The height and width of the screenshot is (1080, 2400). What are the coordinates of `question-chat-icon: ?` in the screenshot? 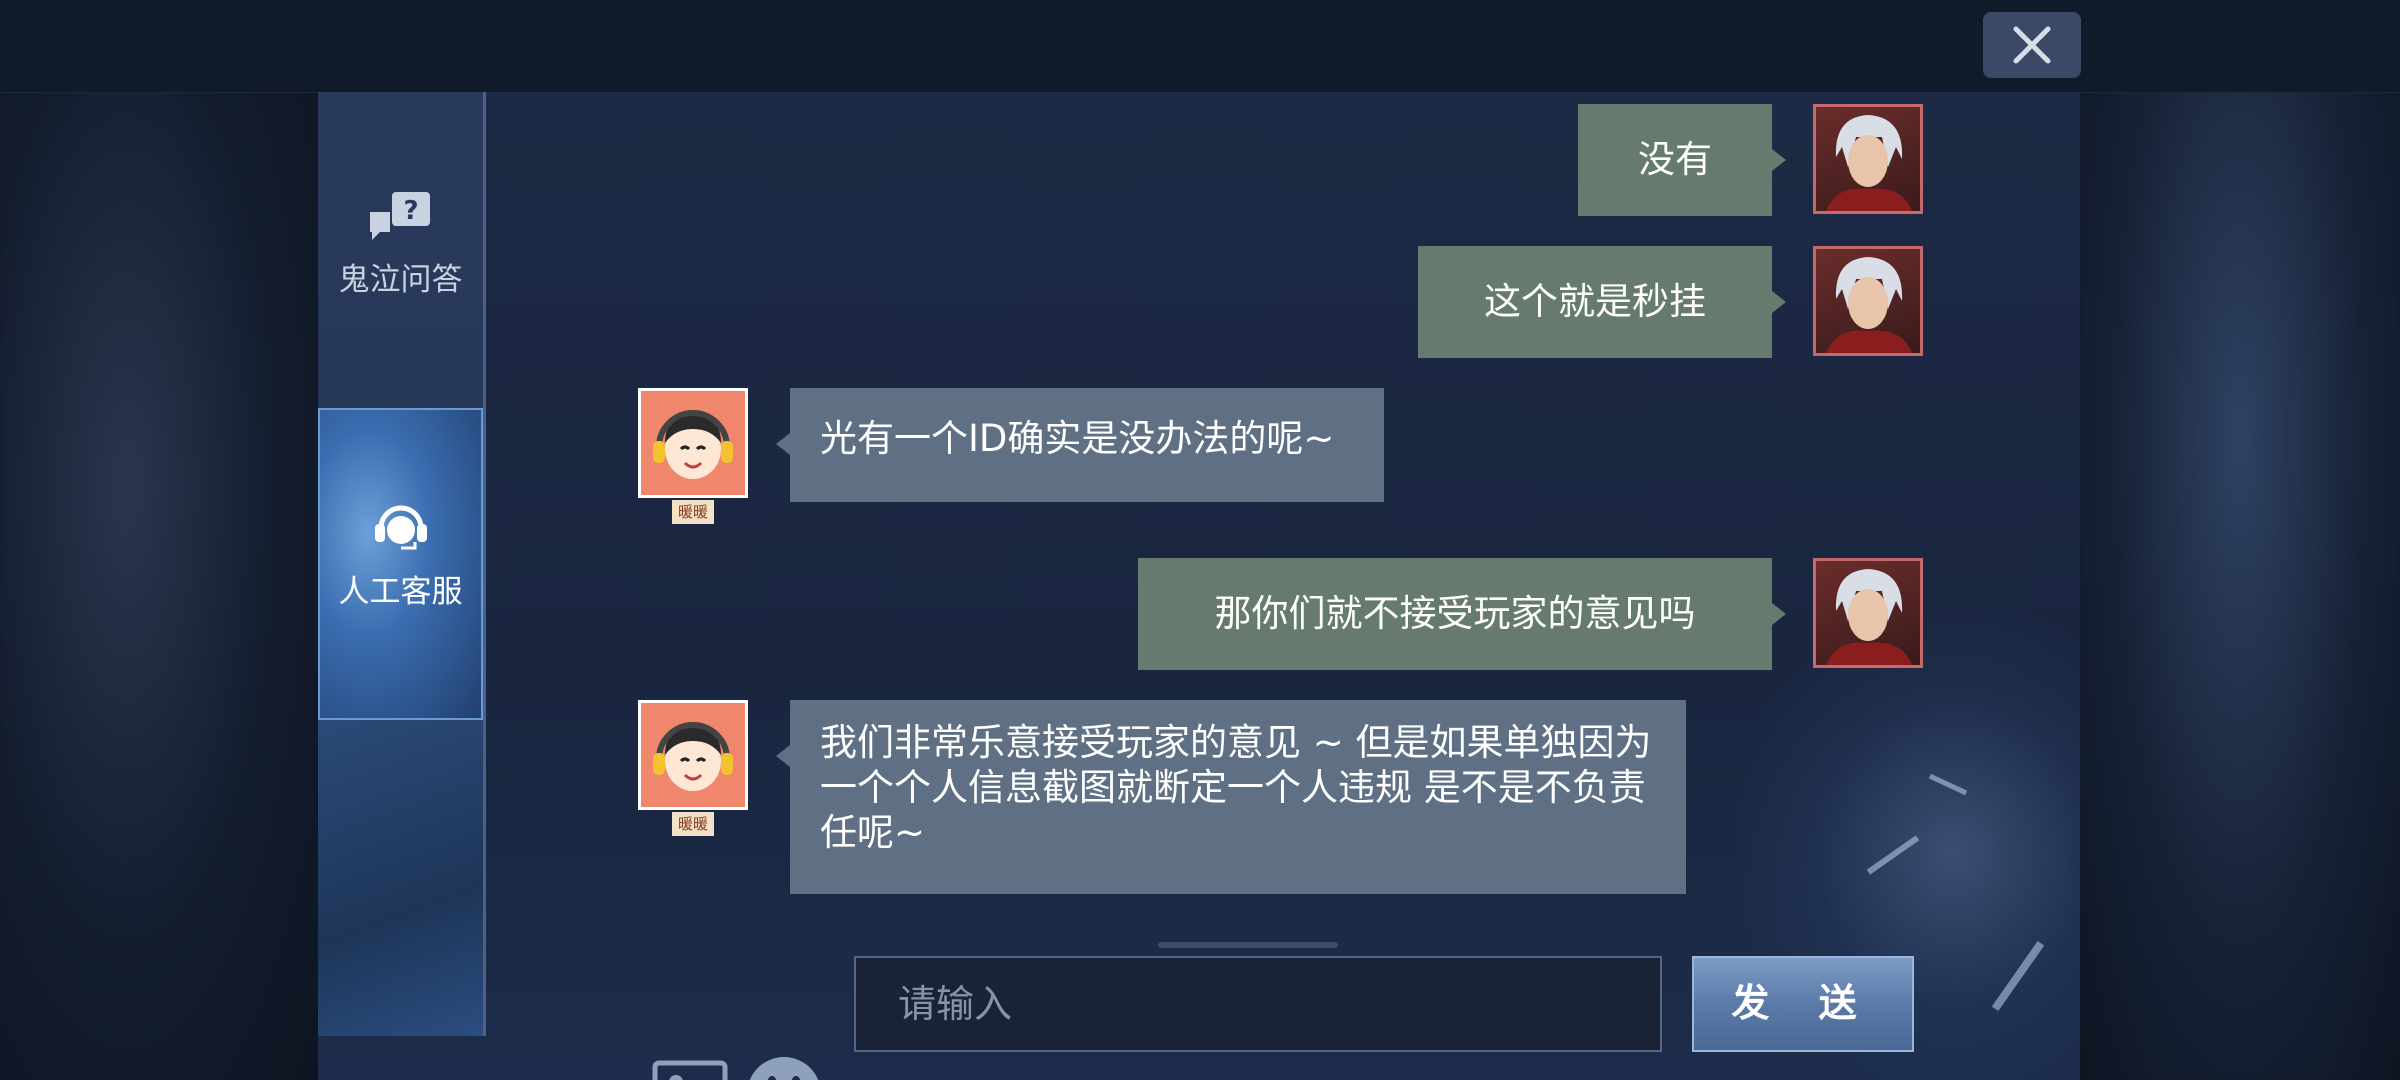 It's located at (399, 216).